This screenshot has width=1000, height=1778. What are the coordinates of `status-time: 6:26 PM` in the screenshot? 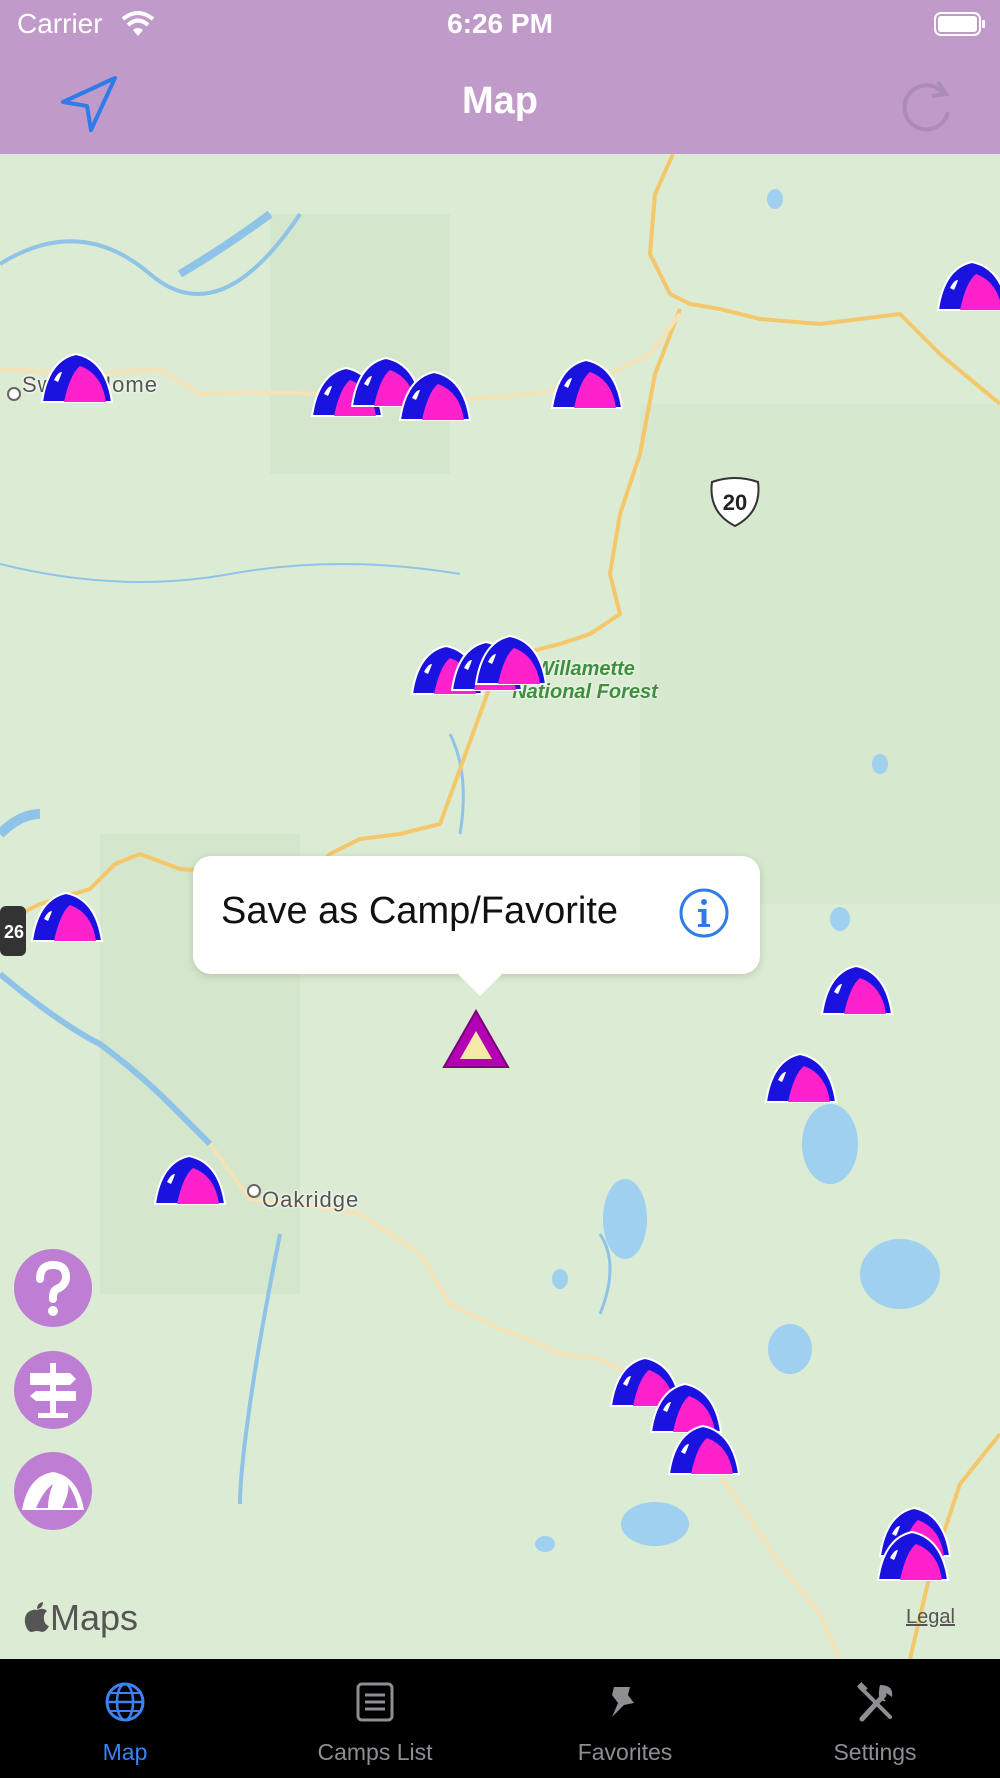 It's located at (500, 23).